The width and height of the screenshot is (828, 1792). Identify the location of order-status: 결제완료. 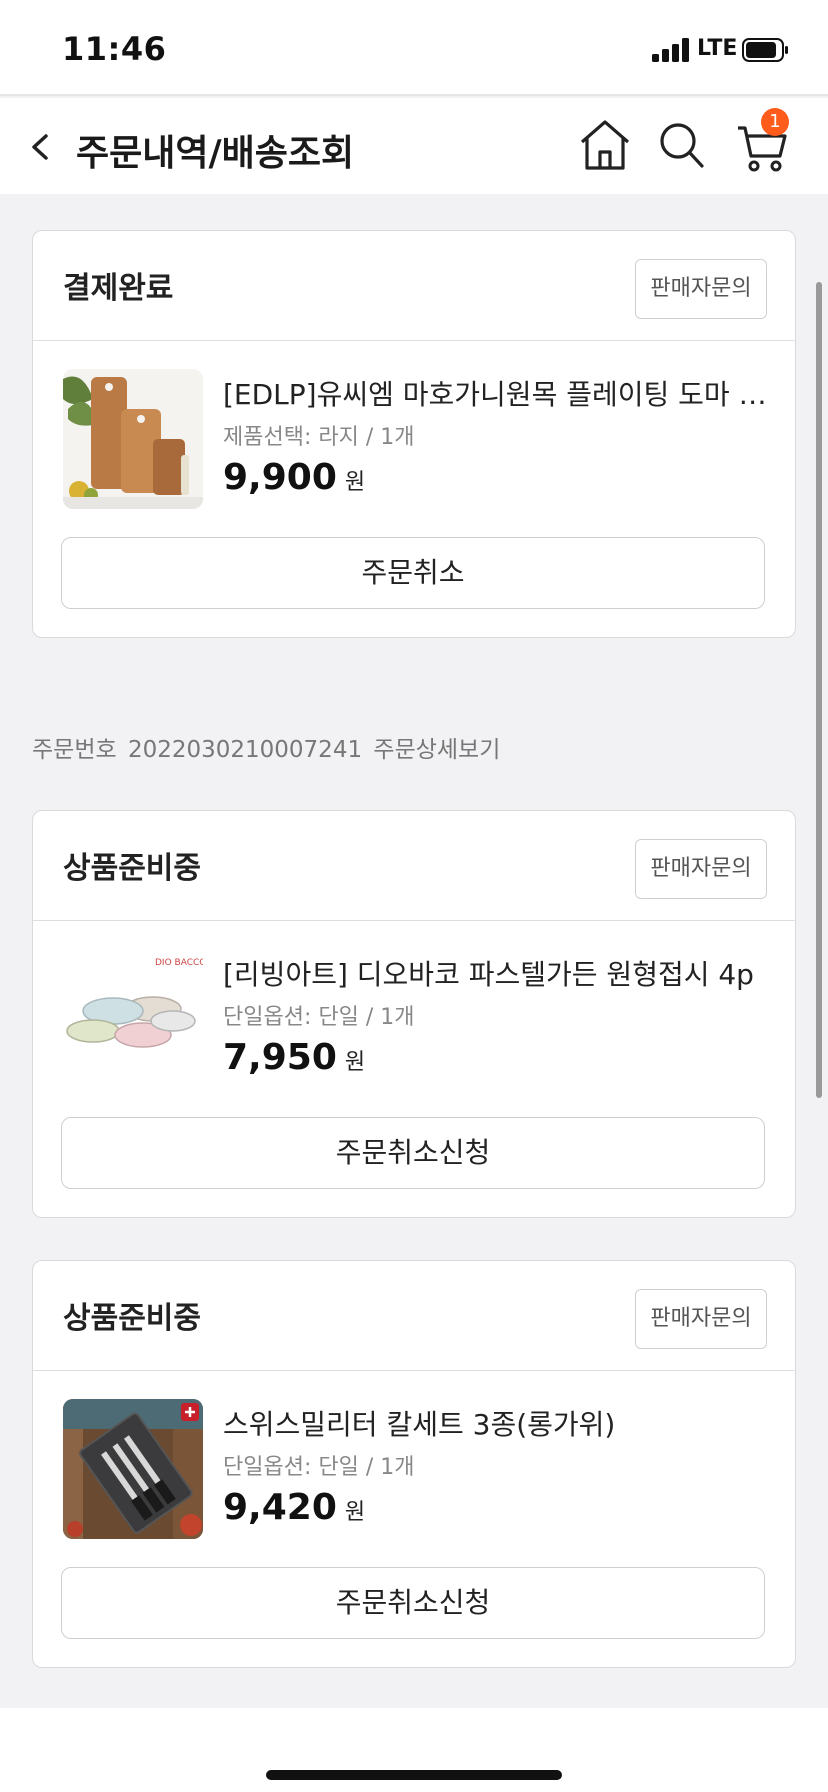
(118, 288).